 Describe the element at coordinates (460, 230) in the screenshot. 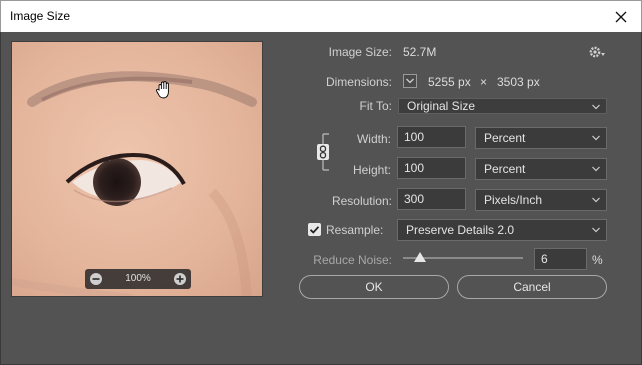

I see `resample-method-value: Preserve Details 2.0` at that location.